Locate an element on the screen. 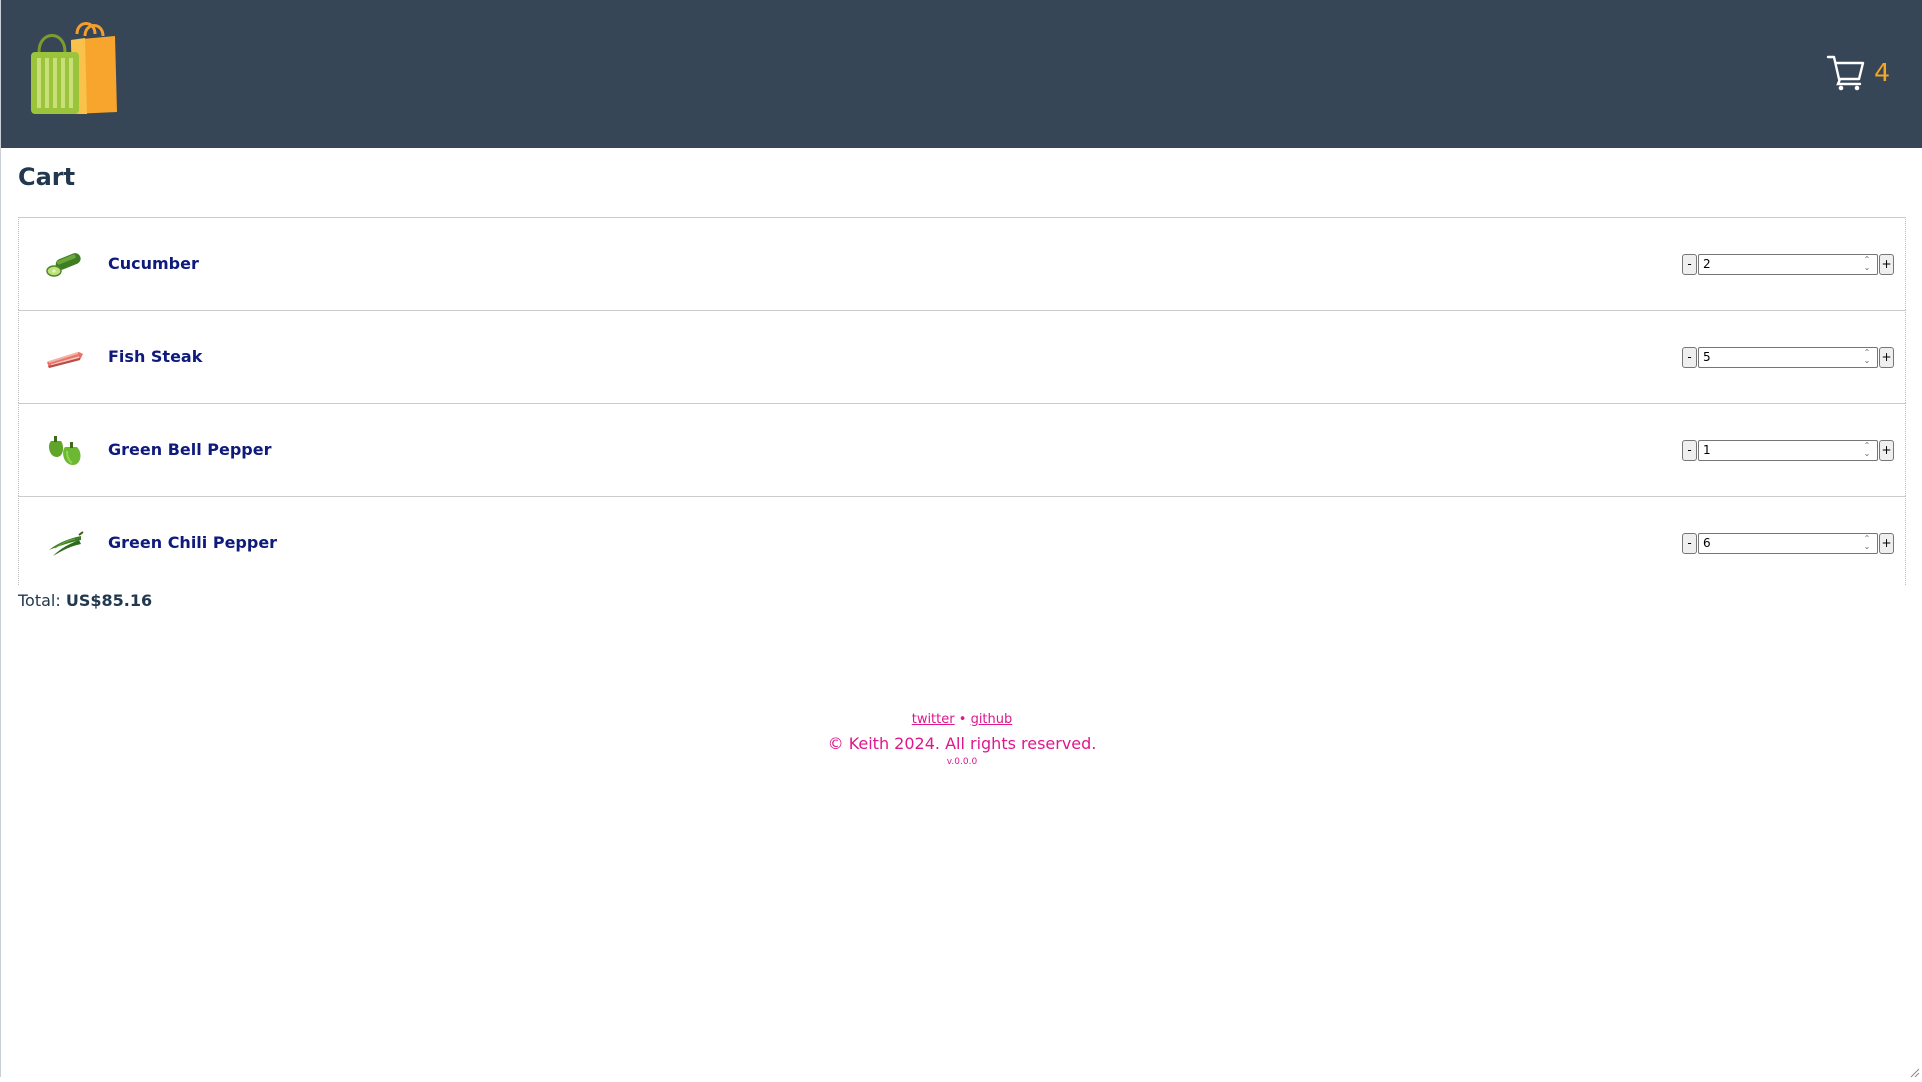 Image resolution: width=1922 pixels, height=1082 pixels. fish-steak-icon is located at coordinates (65, 357).